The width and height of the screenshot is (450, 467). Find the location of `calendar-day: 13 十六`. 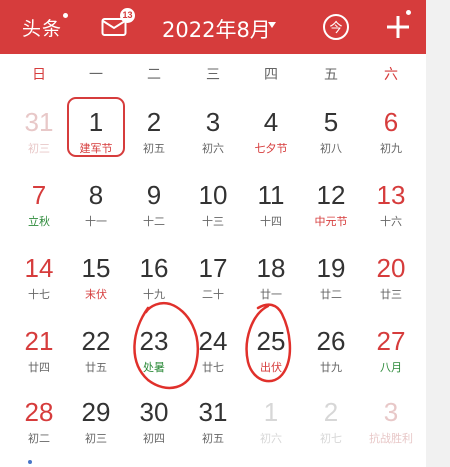

calendar-day: 13 十六 is located at coordinates (391, 211).